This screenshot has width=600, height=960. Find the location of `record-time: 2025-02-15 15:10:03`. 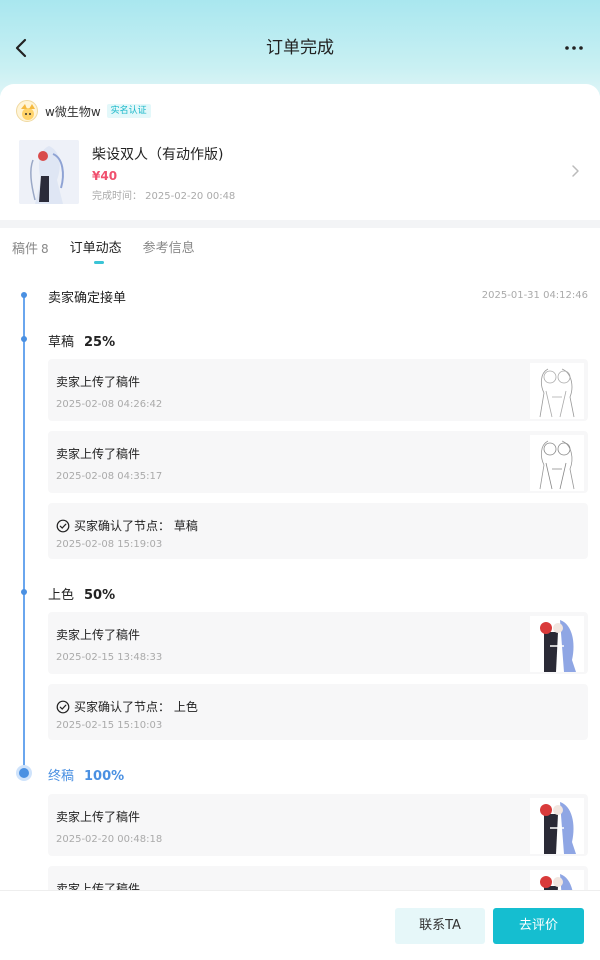

record-time: 2025-02-15 15:10:03 is located at coordinates (109, 725).